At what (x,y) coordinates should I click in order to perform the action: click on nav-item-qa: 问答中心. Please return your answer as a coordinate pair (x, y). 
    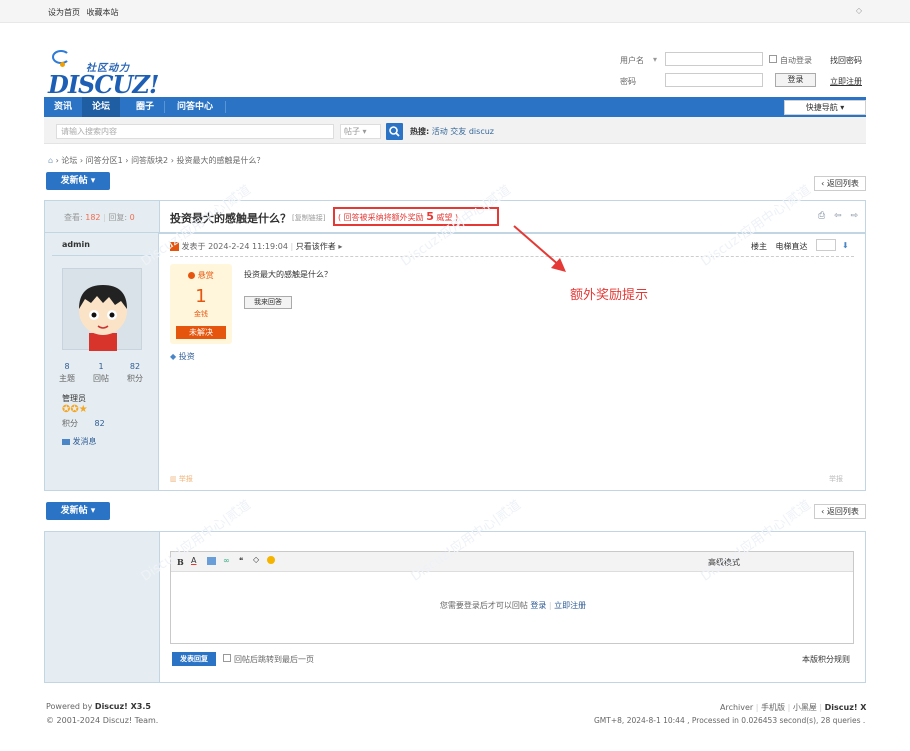
    Looking at the image, I should click on (195, 107).